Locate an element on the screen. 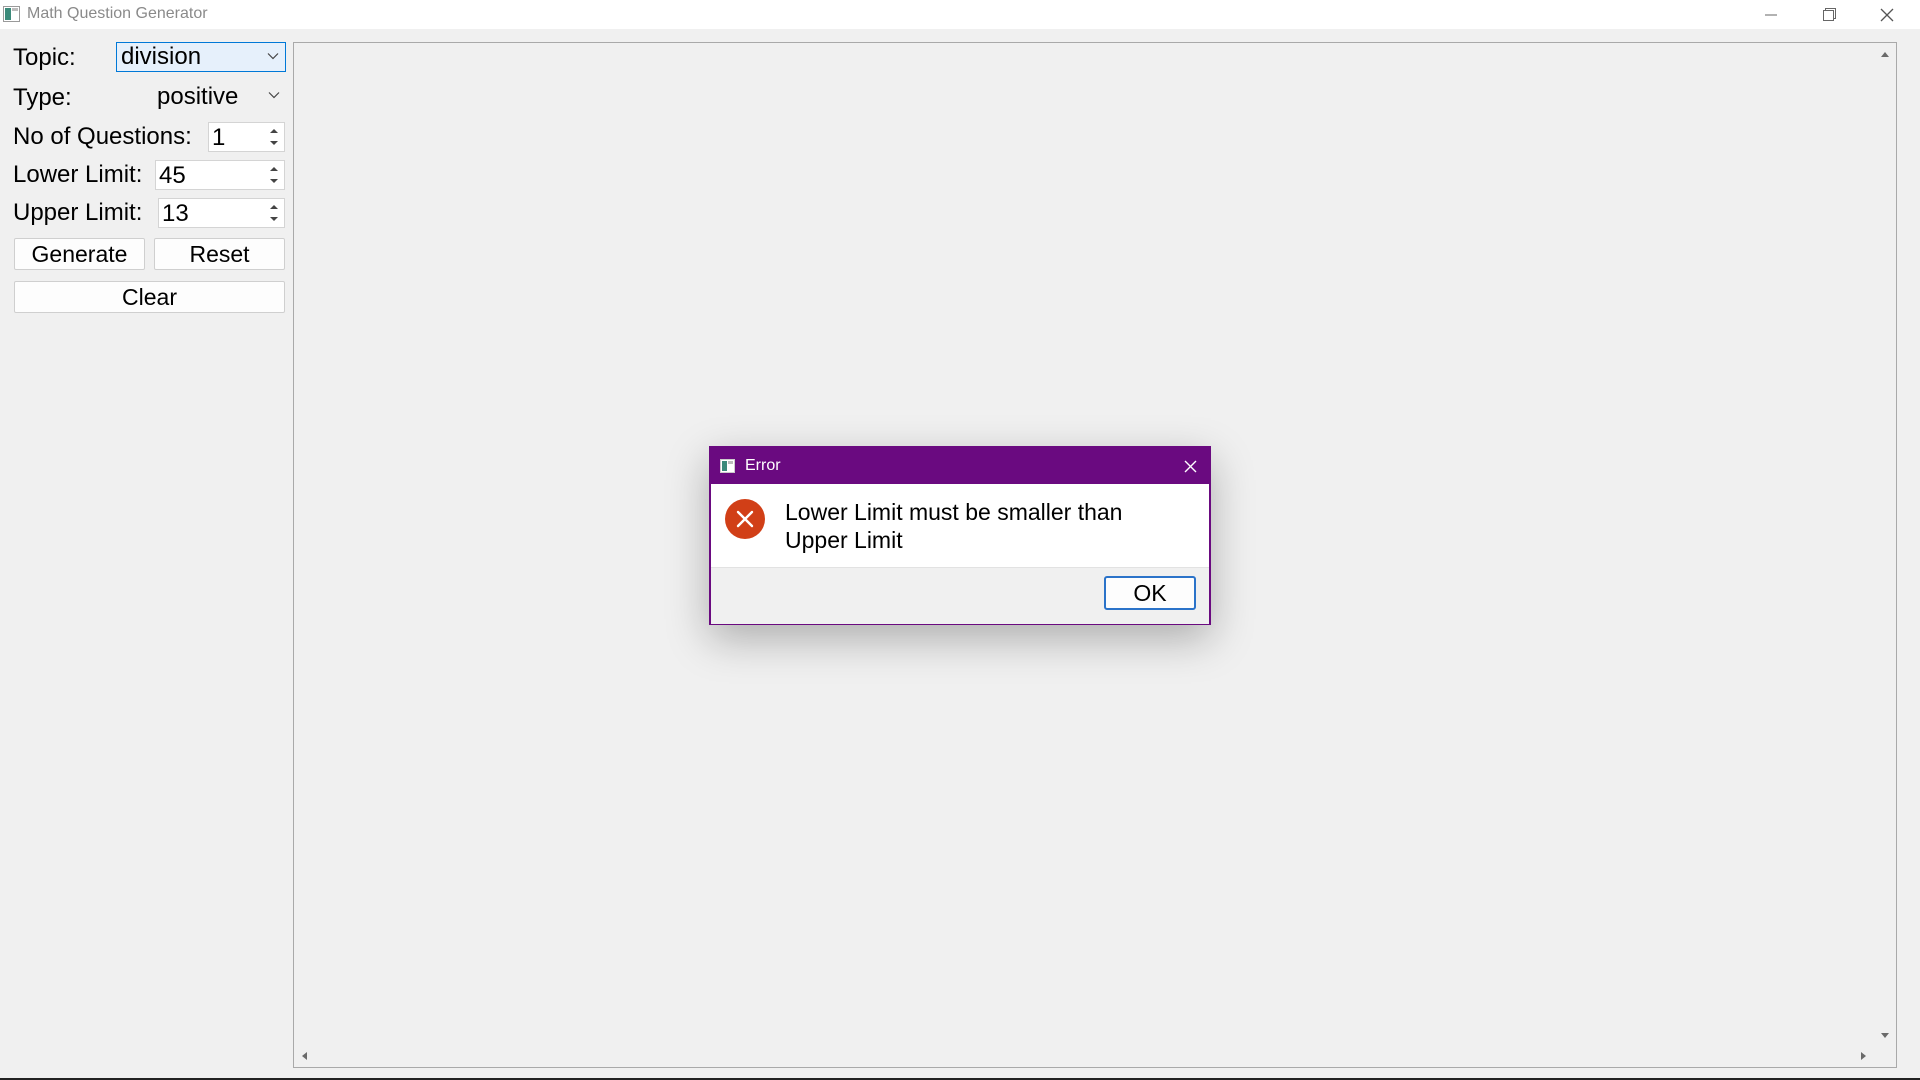  lower-limit-spinbox: 45 is located at coordinates (220, 175).